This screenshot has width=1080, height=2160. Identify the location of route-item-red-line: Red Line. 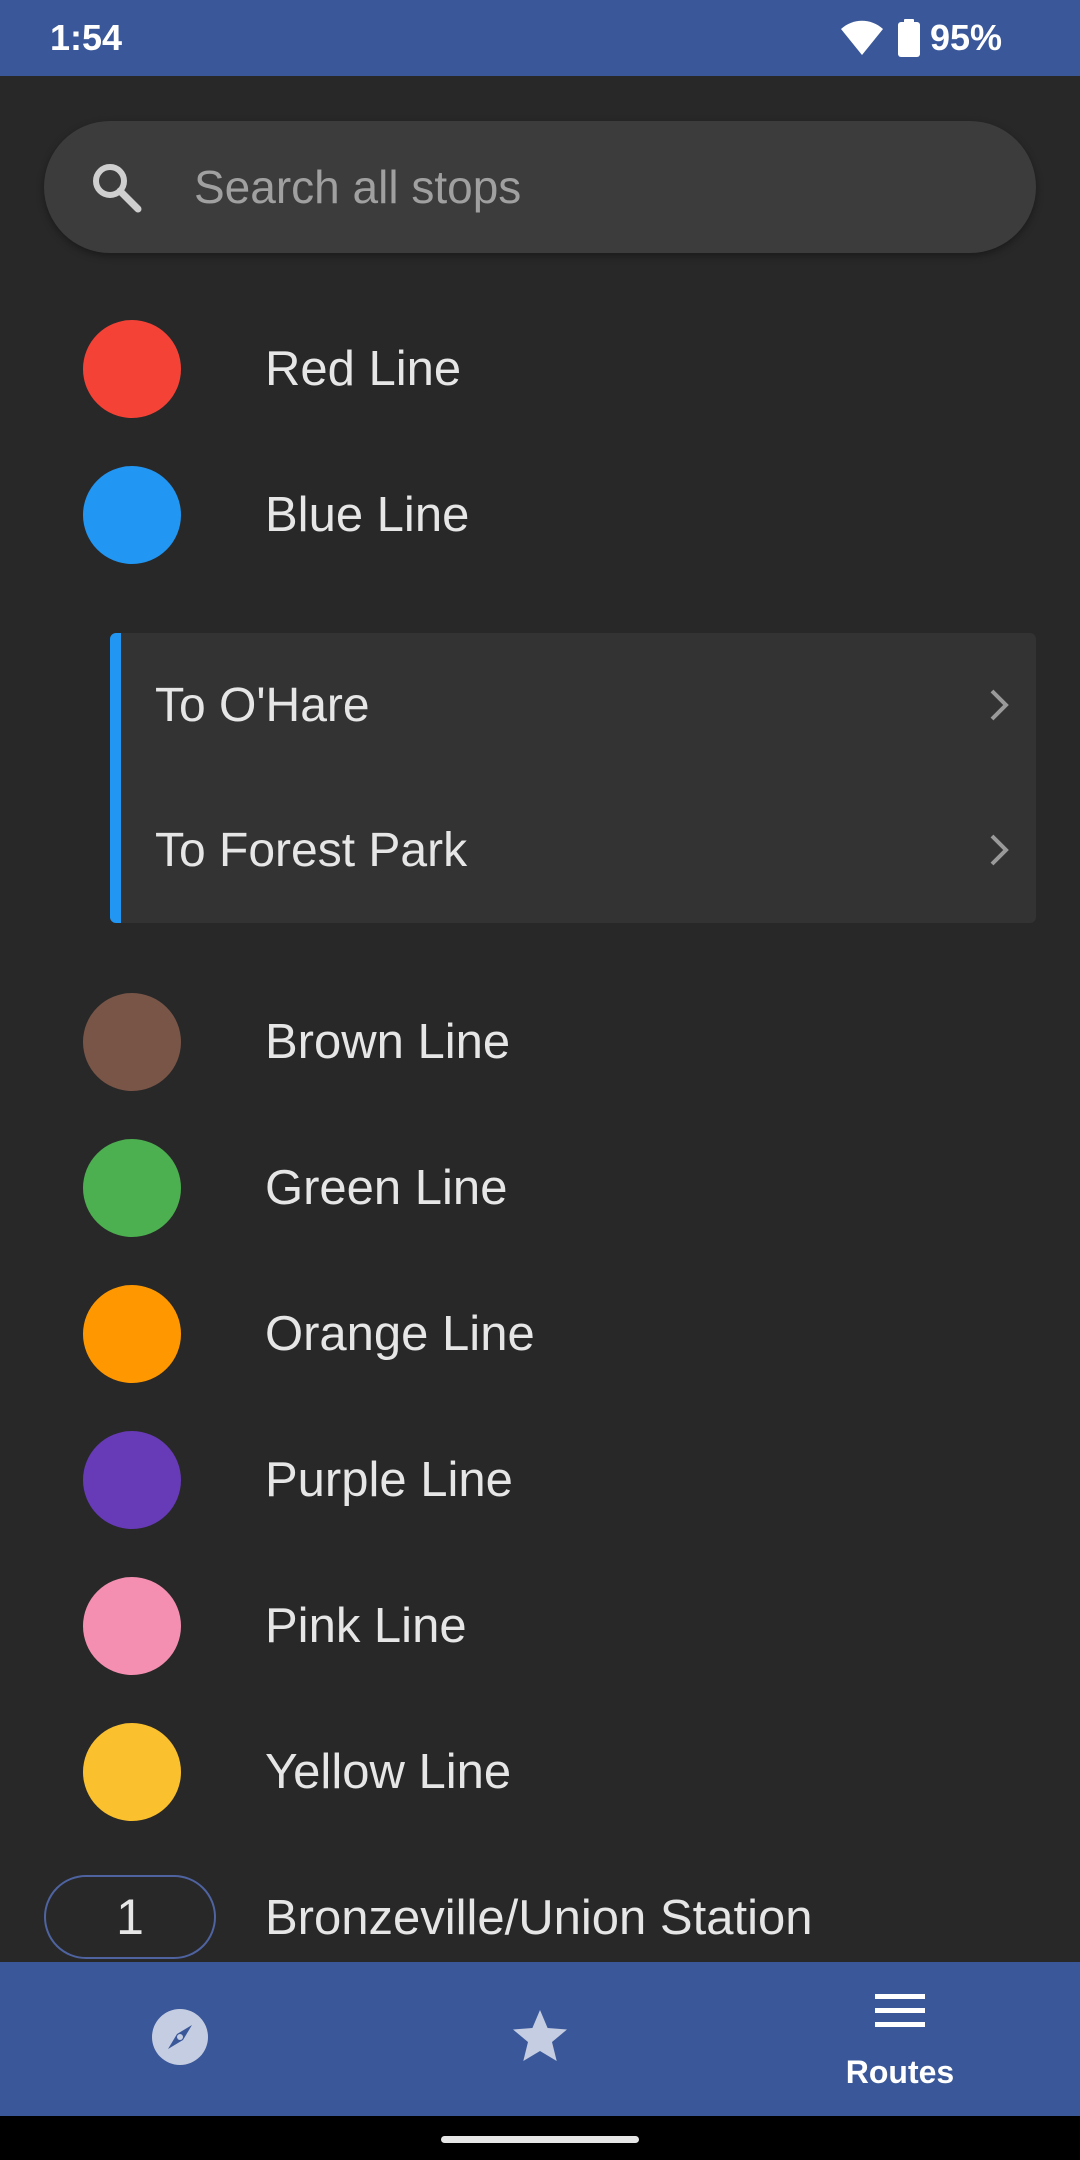
(540, 369).